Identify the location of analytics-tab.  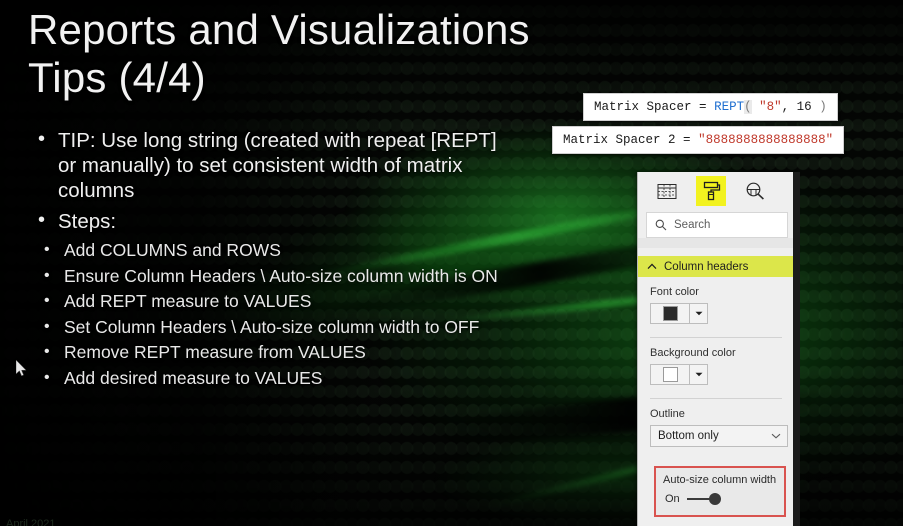
(755, 191).